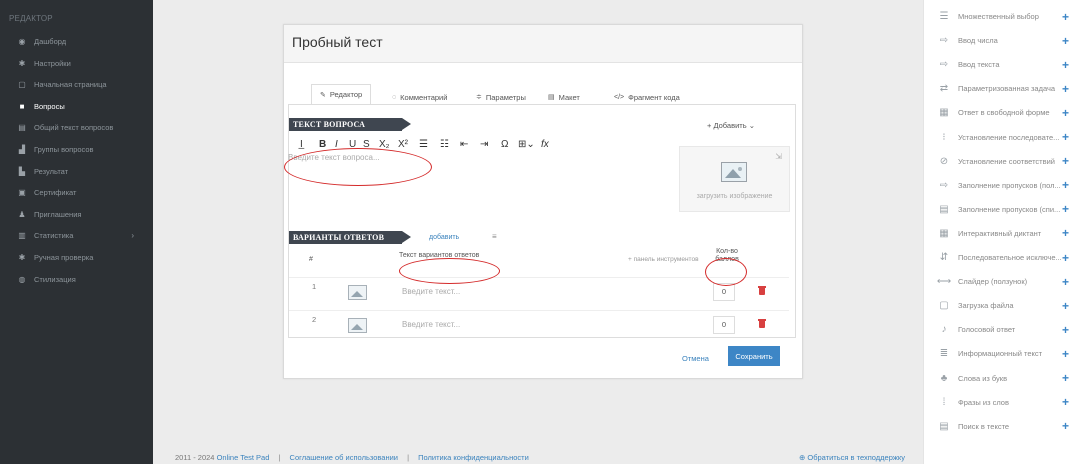 This screenshot has height=464, width=1076. What do you see at coordinates (1000, 378) in the screenshot?
I see `question-type-item: ♣ Слова из букв +` at bounding box center [1000, 378].